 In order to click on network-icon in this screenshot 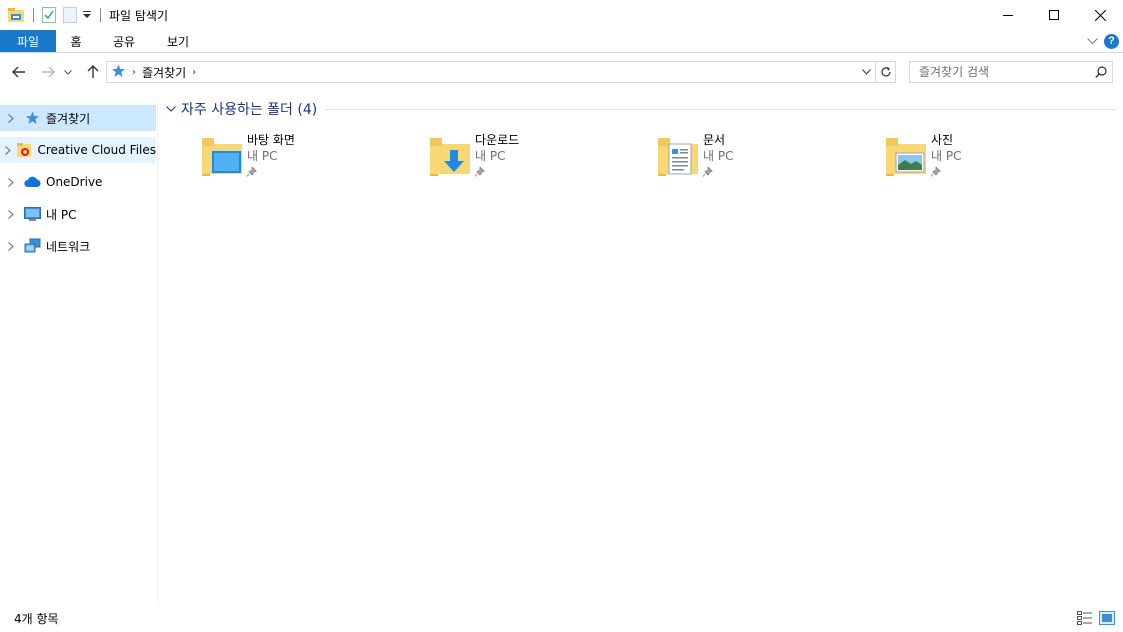, I will do `click(32, 246)`.